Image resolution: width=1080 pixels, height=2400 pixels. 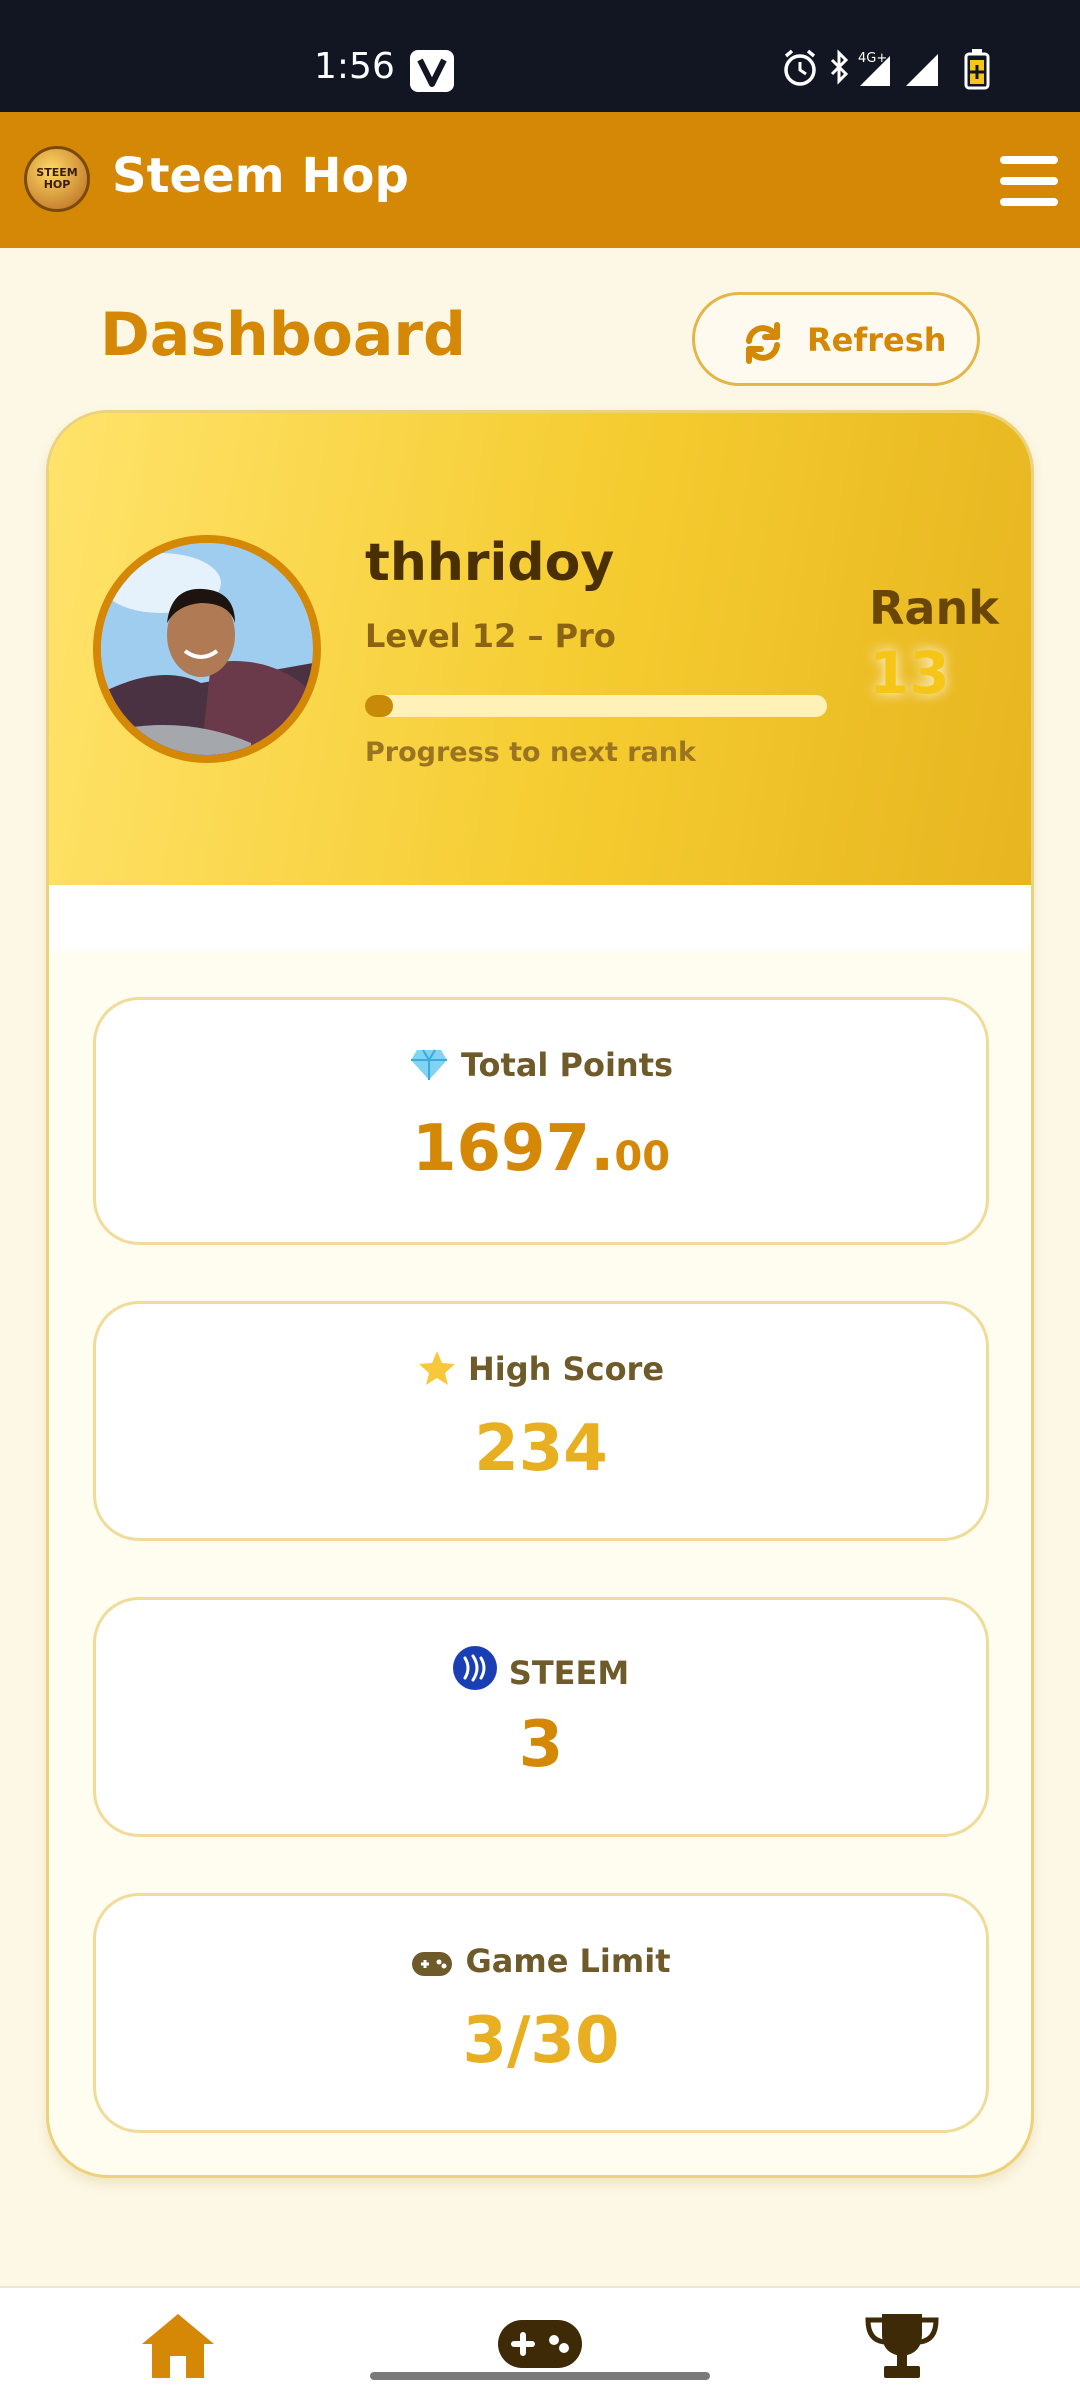 What do you see at coordinates (839, 67) in the screenshot?
I see `bluetooth-icon` at bounding box center [839, 67].